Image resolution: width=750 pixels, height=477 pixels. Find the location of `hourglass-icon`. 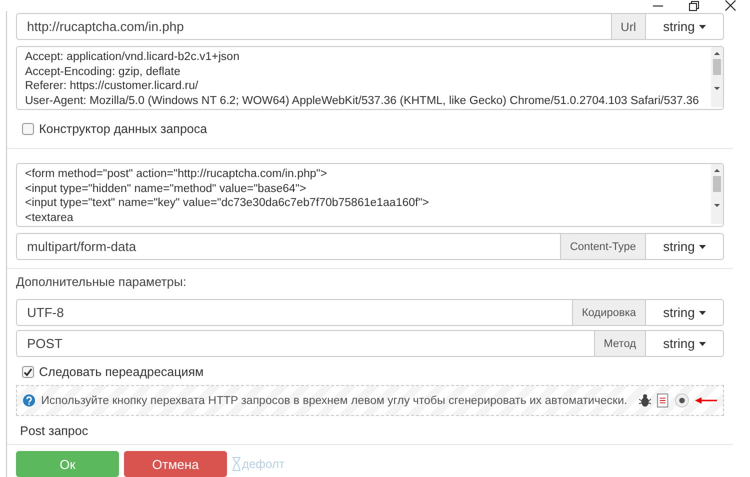

hourglass-icon is located at coordinates (236, 464).